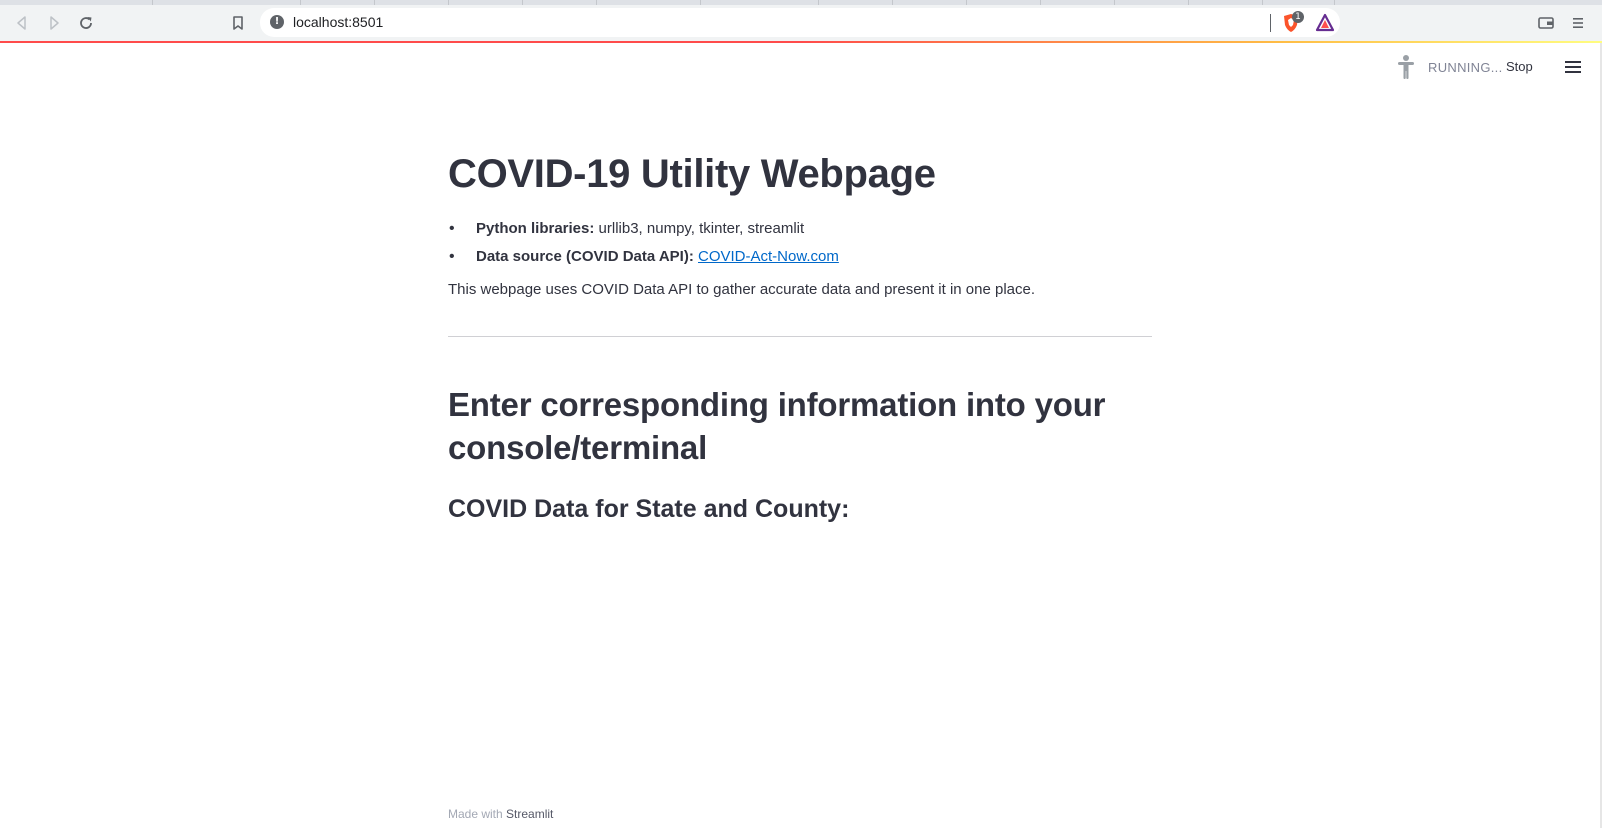 The width and height of the screenshot is (1602, 828). Describe the element at coordinates (649, 509) in the screenshot. I see `subheading: COVID Data for State and County:` at that location.